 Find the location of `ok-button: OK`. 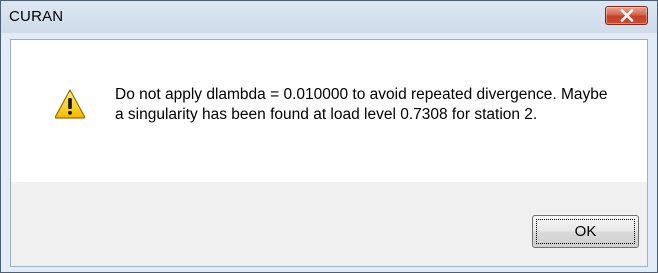

ok-button: OK is located at coordinates (585, 231).